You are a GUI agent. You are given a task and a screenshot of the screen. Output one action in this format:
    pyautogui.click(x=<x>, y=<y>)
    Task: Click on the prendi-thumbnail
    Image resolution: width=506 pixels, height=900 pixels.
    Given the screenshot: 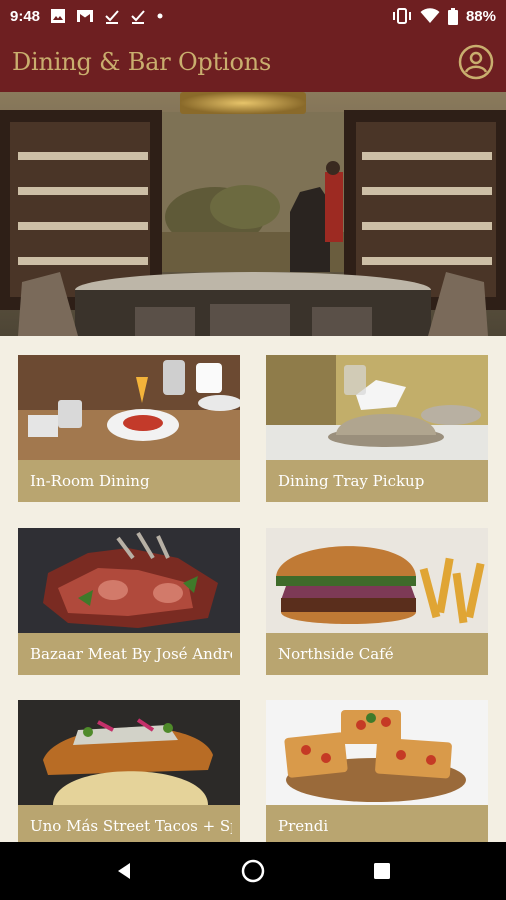 What is the action you would take?
    pyautogui.click(x=377, y=752)
    